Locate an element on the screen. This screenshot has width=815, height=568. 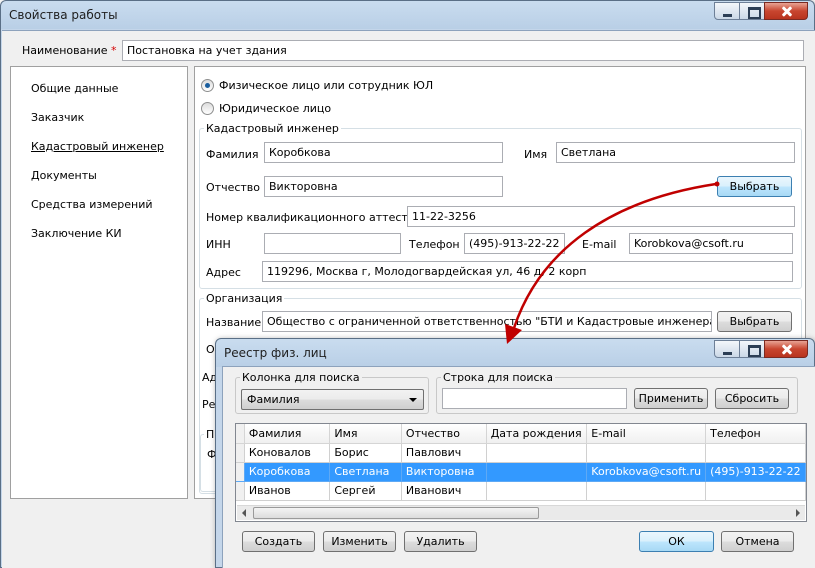
scroll-thumb is located at coordinates (396, 513).